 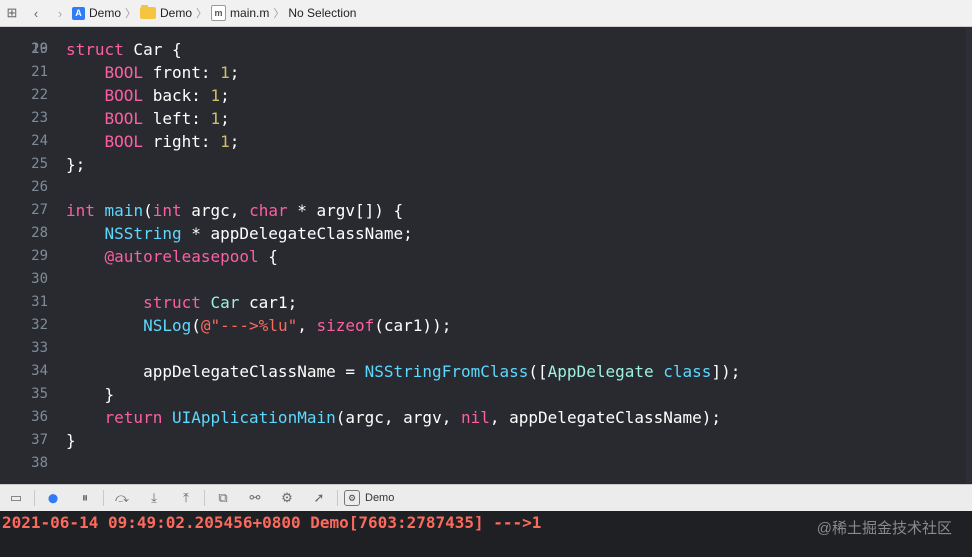 What do you see at coordinates (600, 371) in the screenshot?
I see `code-token: AppDelegate` at bounding box center [600, 371].